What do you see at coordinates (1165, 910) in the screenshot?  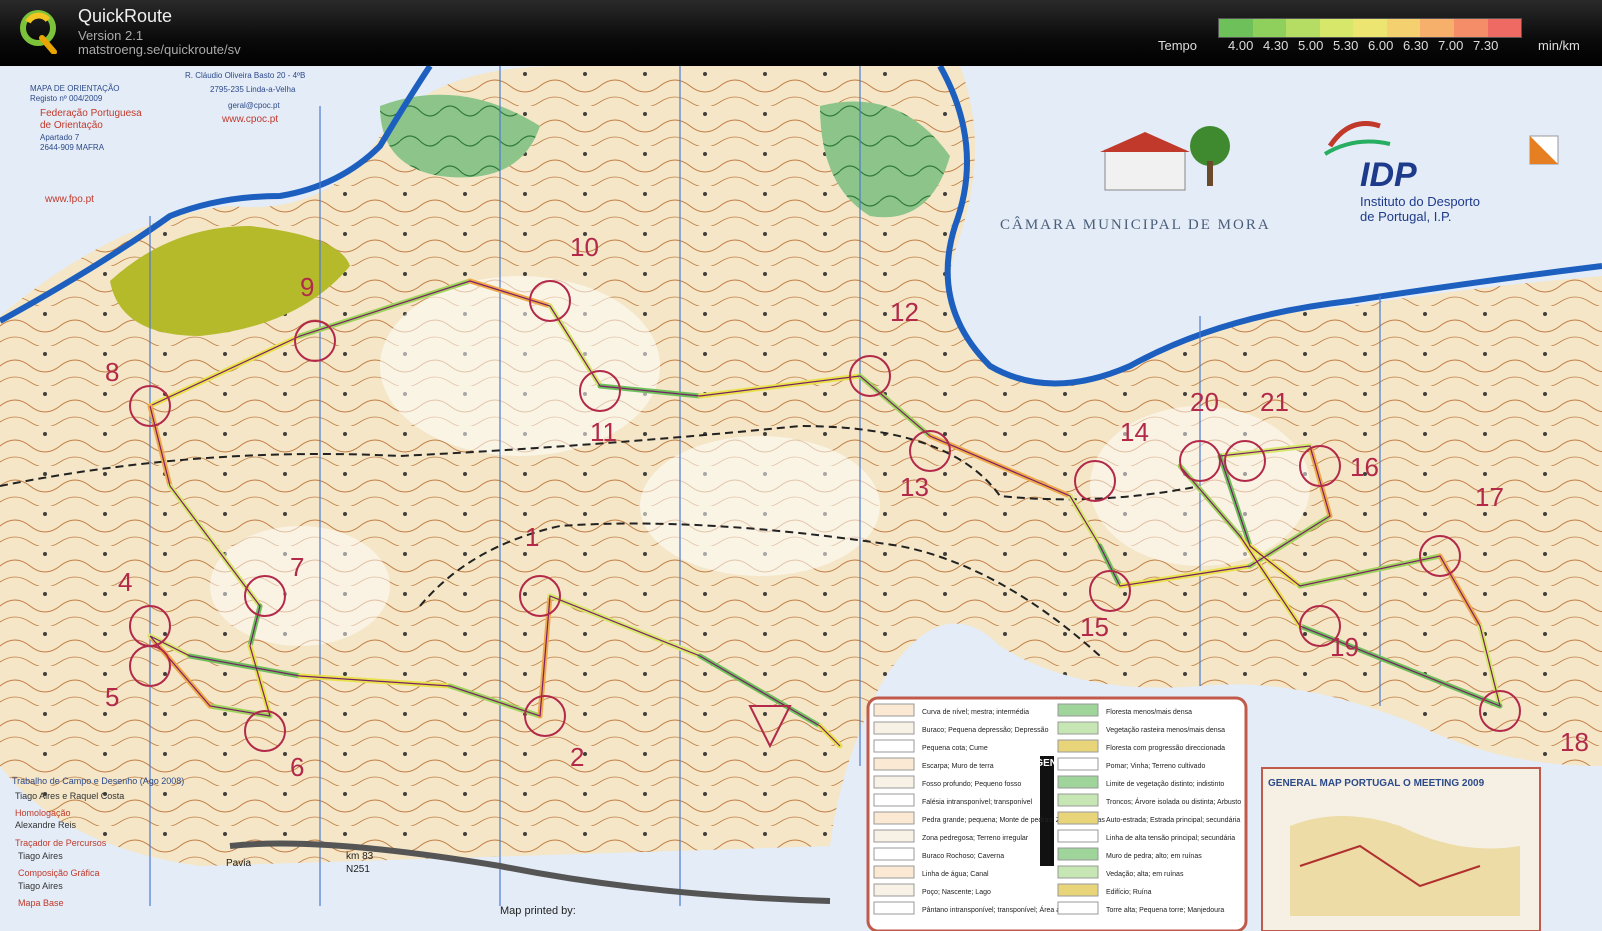 I see `legend-item-label: Torre alta; Pequena torre; Manjedoura` at bounding box center [1165, 910].